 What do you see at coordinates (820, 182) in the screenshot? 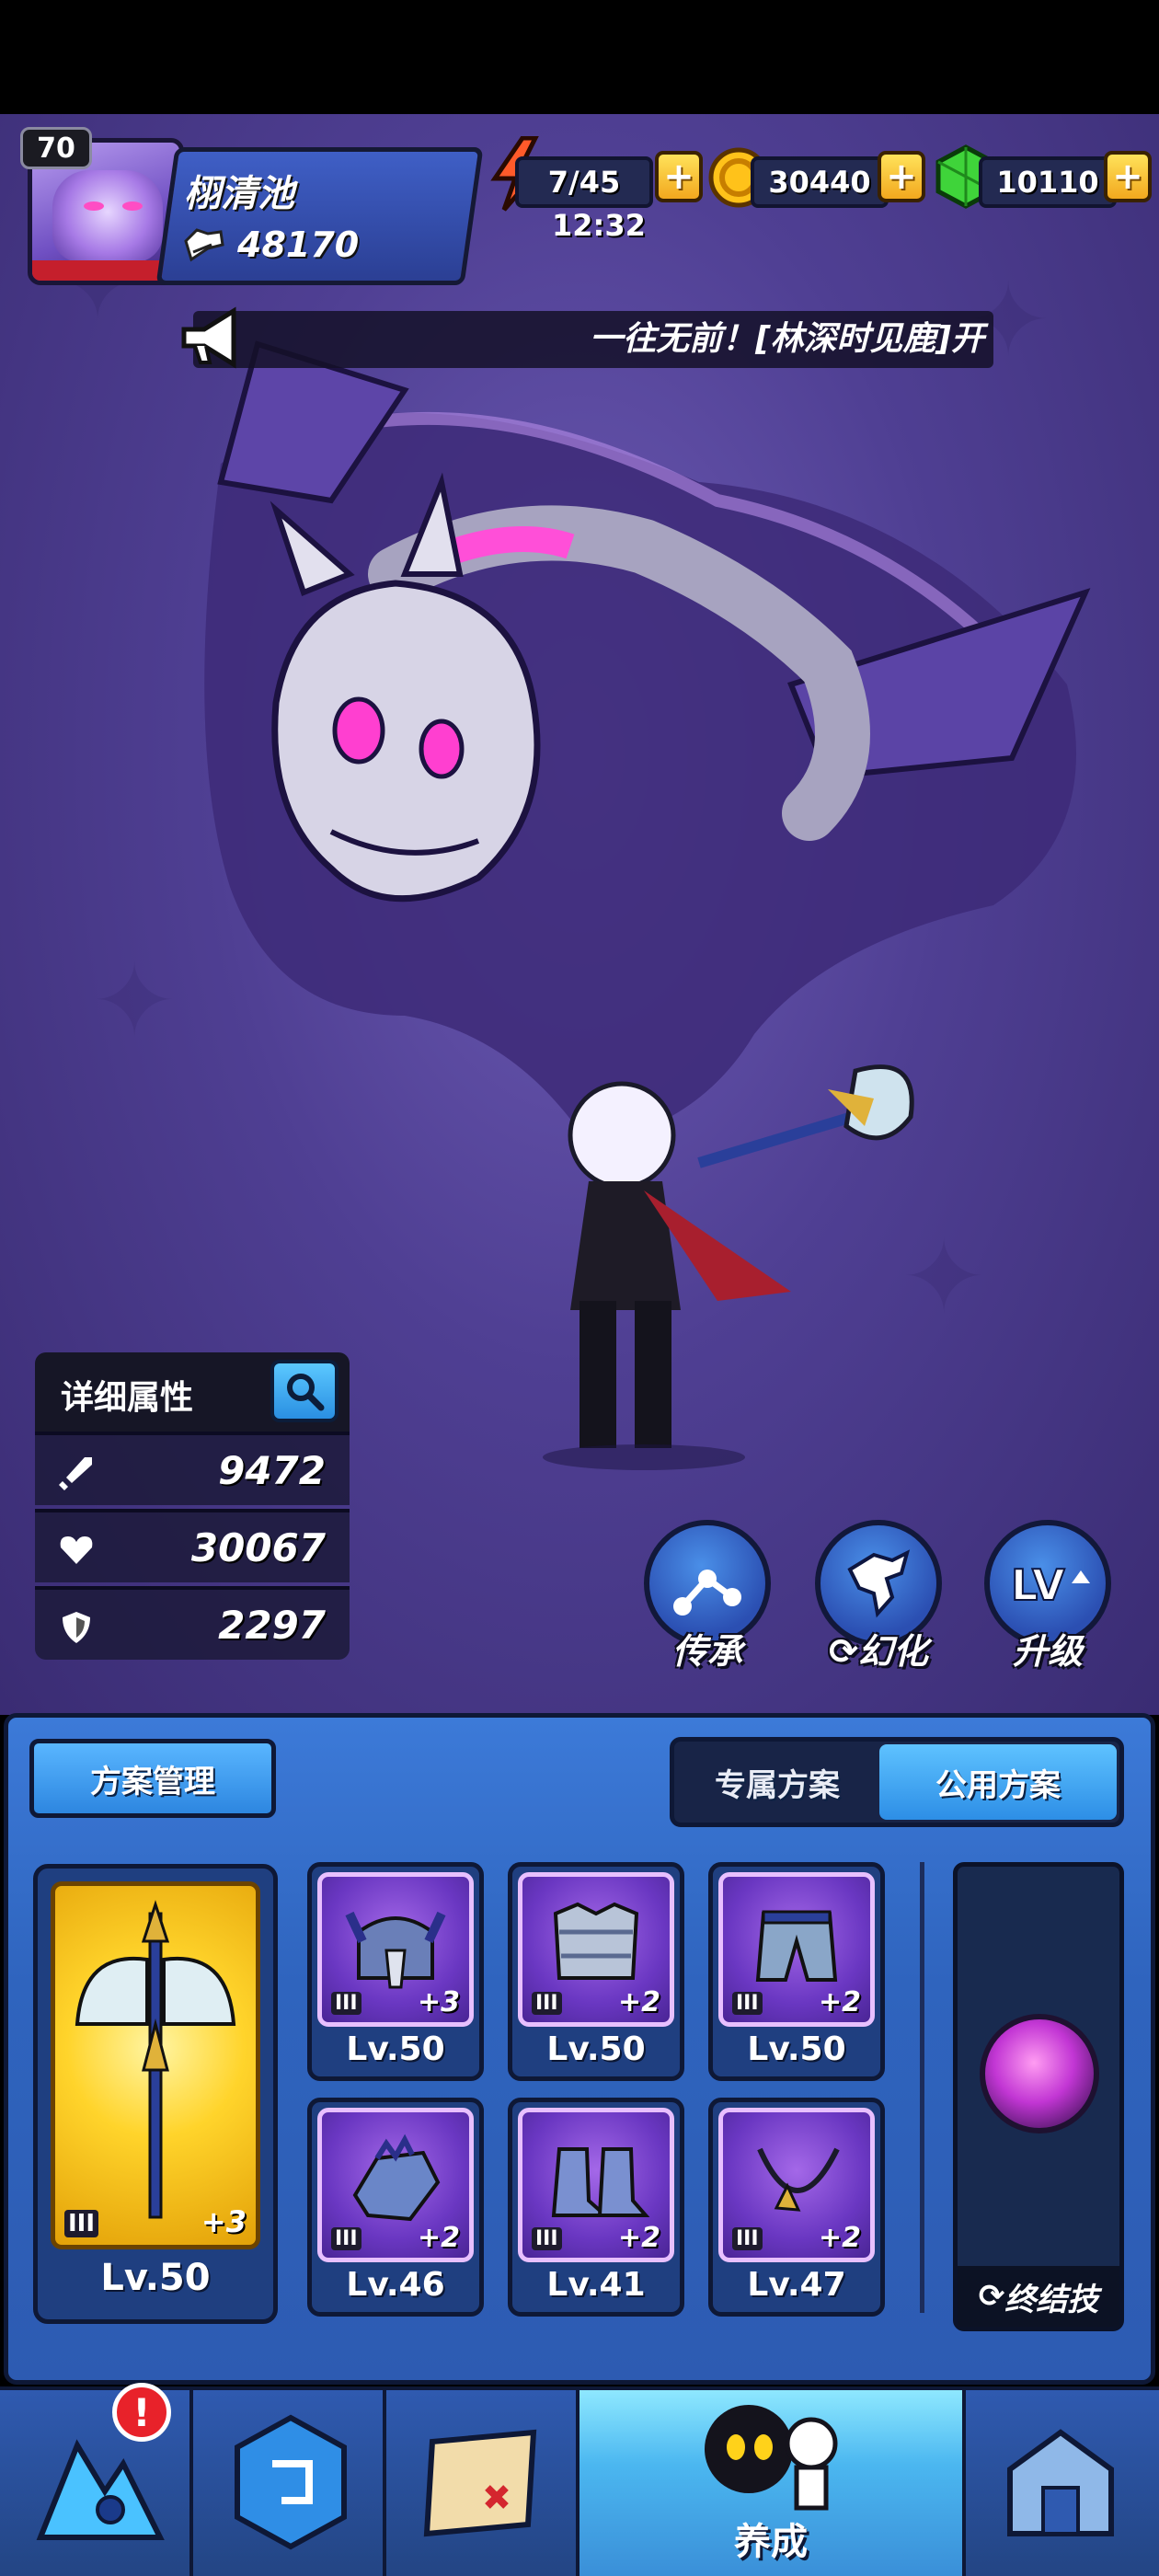
I see `gold-counter: 30440` at bounding box center [820, 182].